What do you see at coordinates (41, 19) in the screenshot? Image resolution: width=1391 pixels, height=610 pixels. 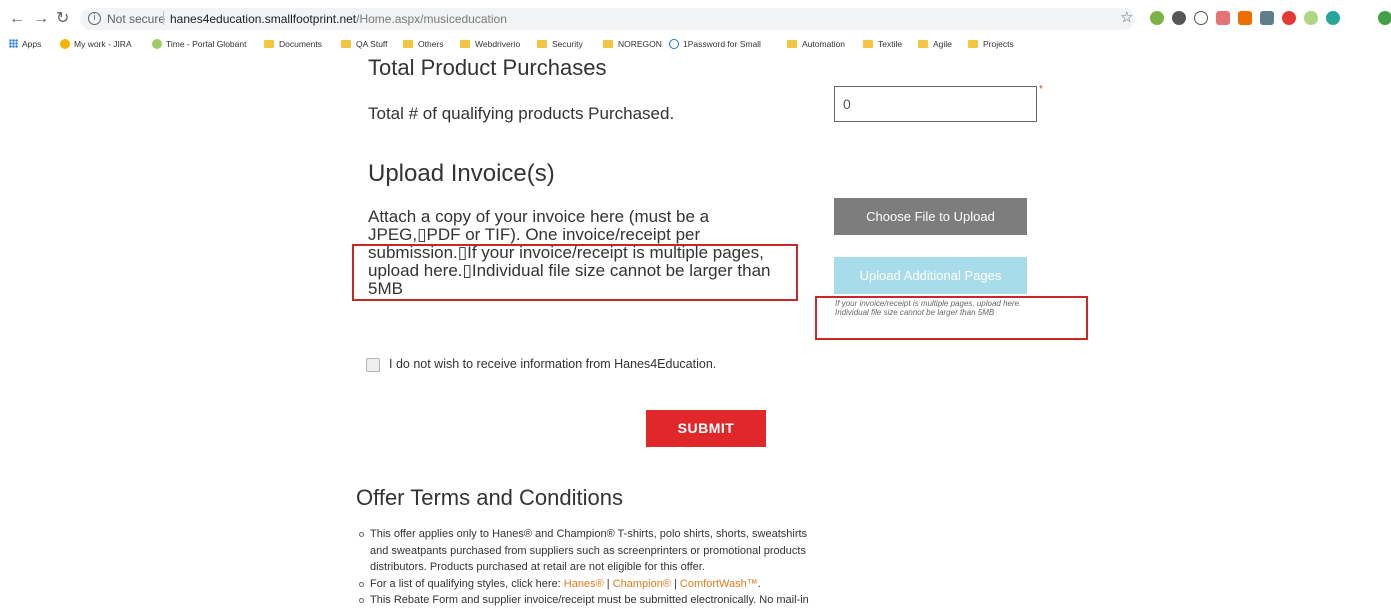 I see `forward-arrow-icon: →` at bounding box center [41, 19].